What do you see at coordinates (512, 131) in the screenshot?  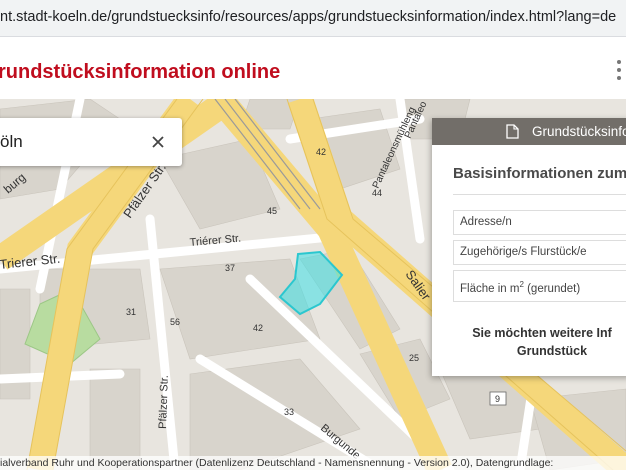 I see `document-icon` at bounding box center [512, 131].